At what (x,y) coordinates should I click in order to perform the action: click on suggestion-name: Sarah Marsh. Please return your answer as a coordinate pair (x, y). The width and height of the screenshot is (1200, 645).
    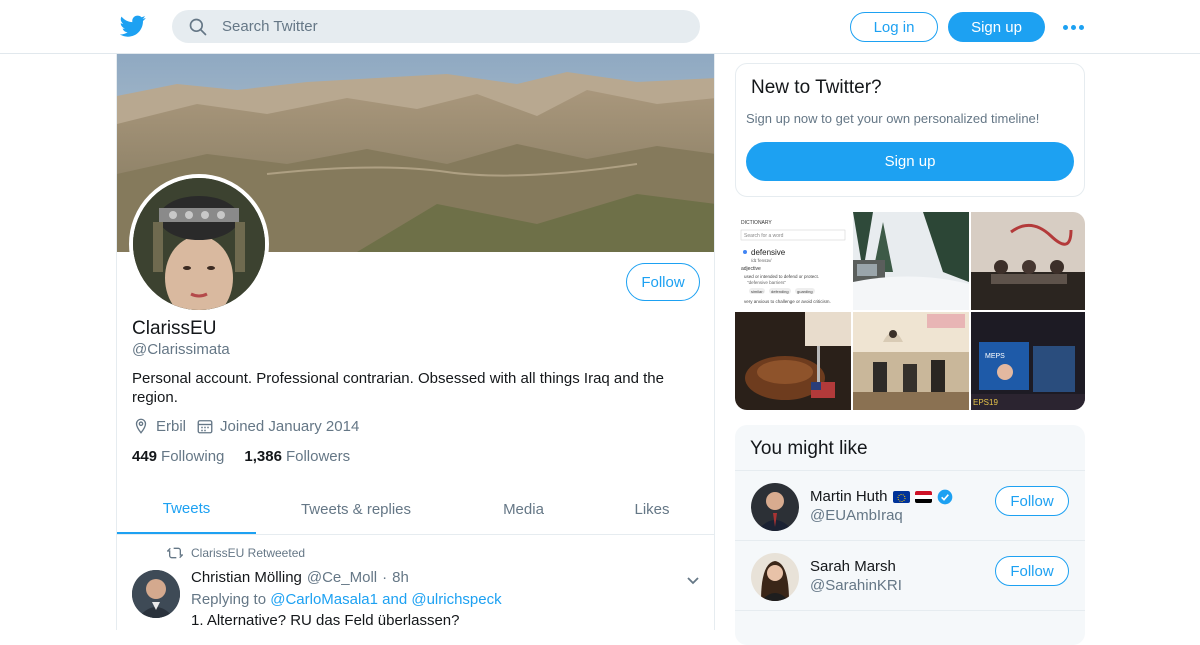
    Looking at the image, I should click on (853, 566).